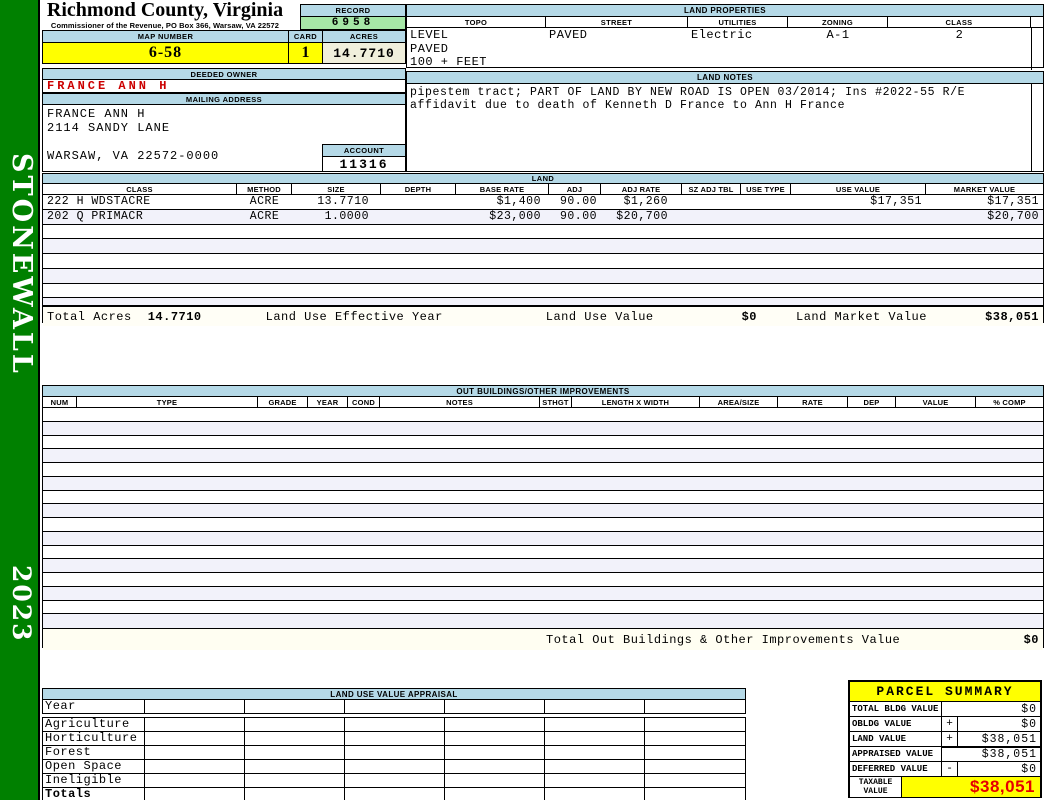  I want to click on mailing-address-line: FRANCE ANN H, so click(96, 114).